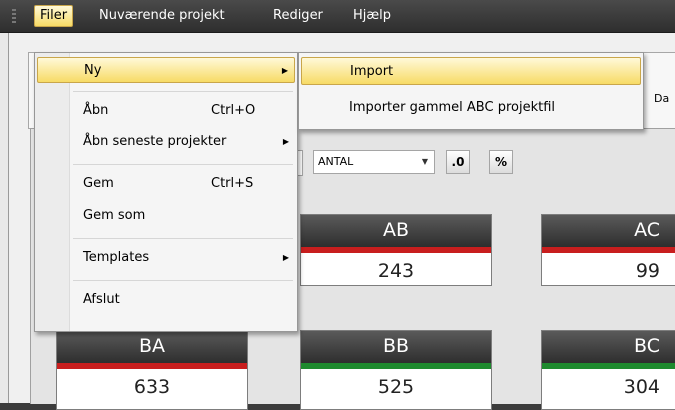 The image size is (675, 410). Describe the element at coordinates (232, 183) in the screenshot. I see `menu-item-shortcut: Ctrl+S` at that location.